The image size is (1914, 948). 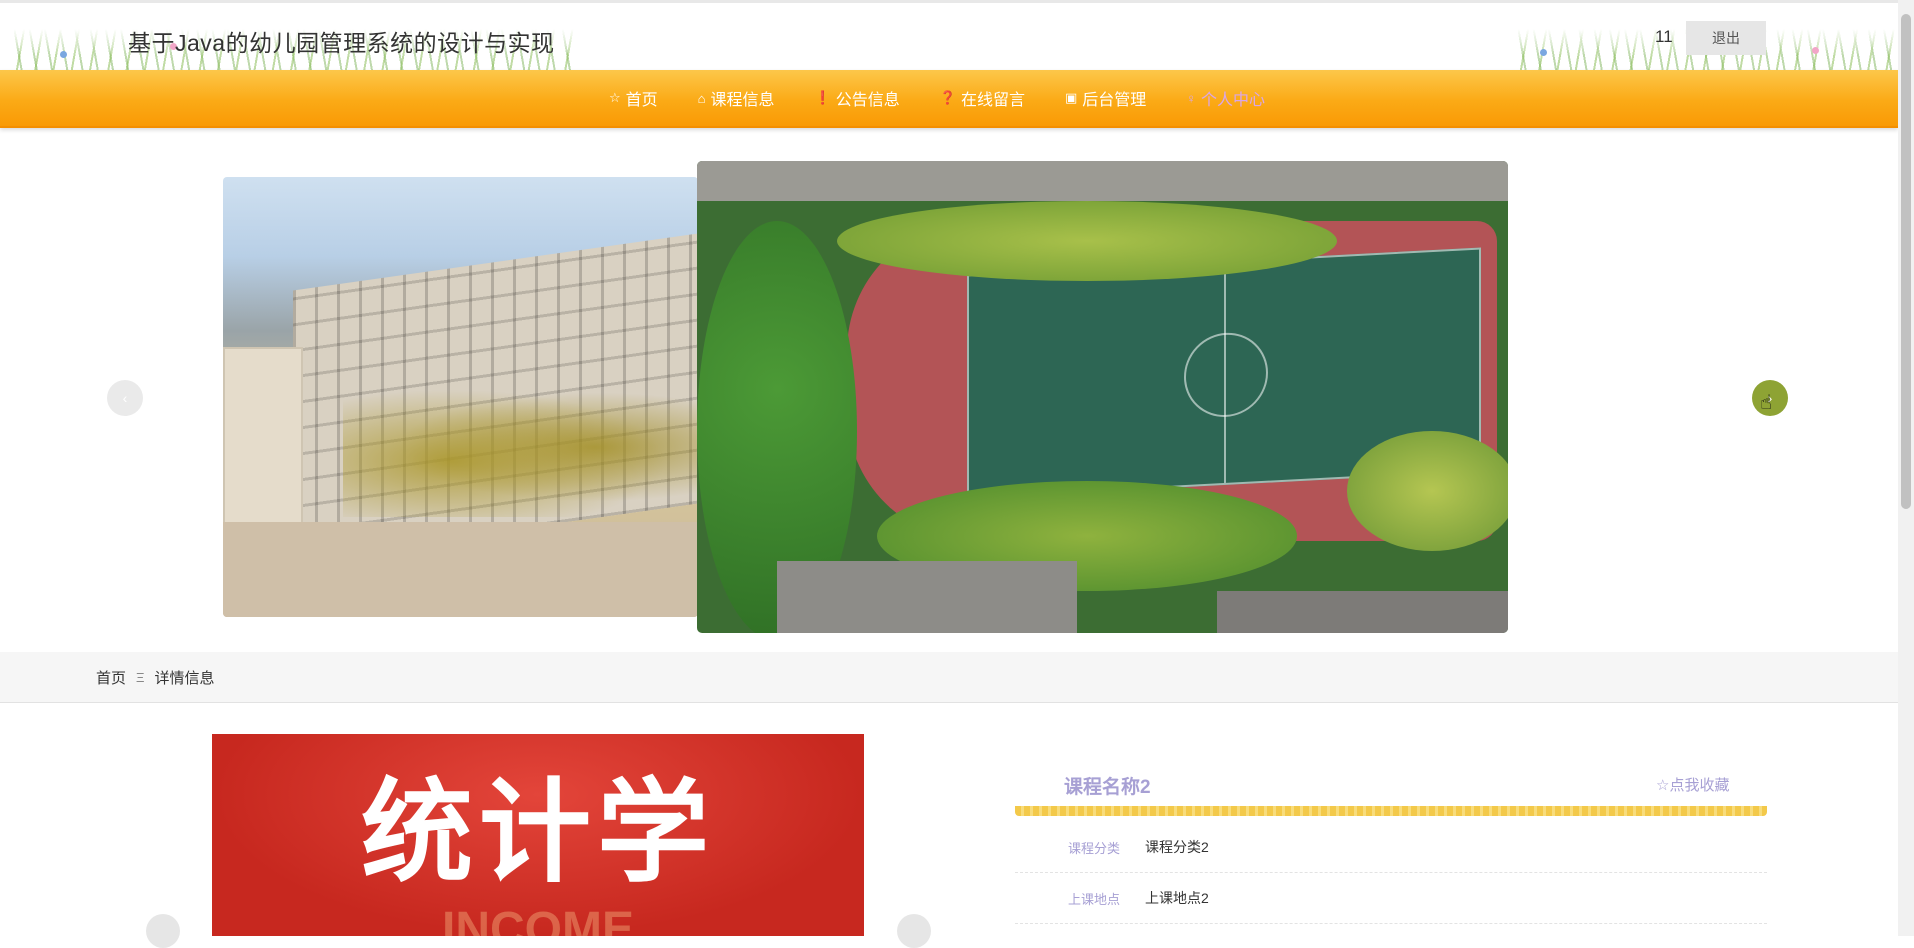 I want to click on course-name-heading: 课程名称2, so click(x=1107, y=787).